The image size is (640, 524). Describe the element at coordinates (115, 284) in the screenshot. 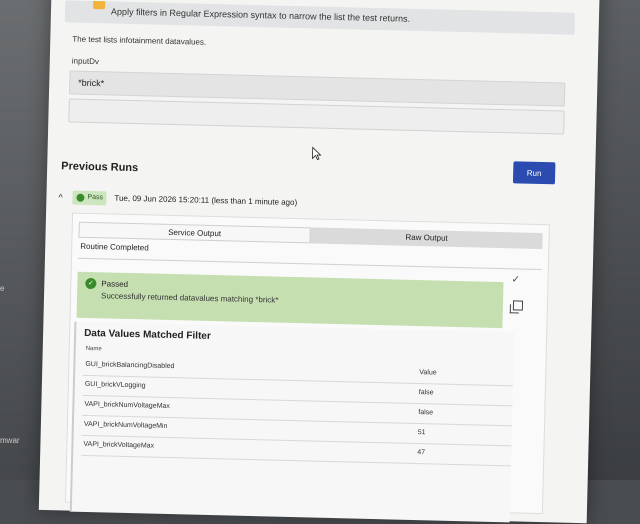

I see `result-title: Passed` at that location.